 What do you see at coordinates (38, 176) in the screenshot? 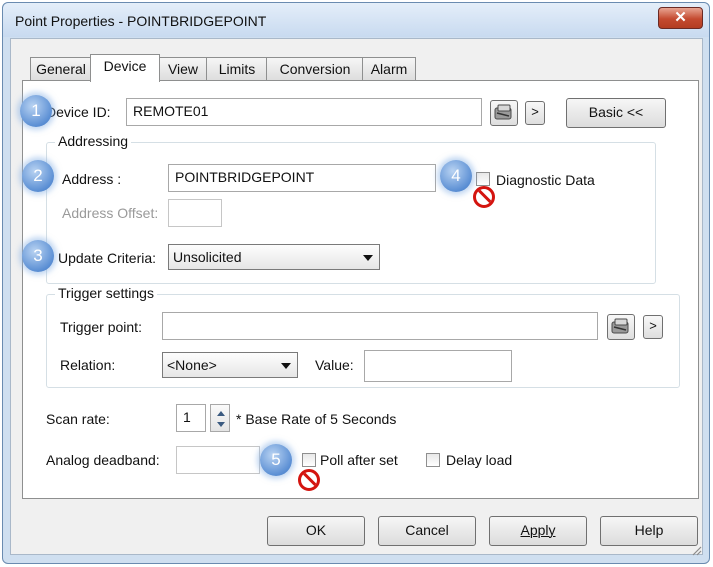
I see `callout-badge-2: 2` at bounding box center [38, 176].